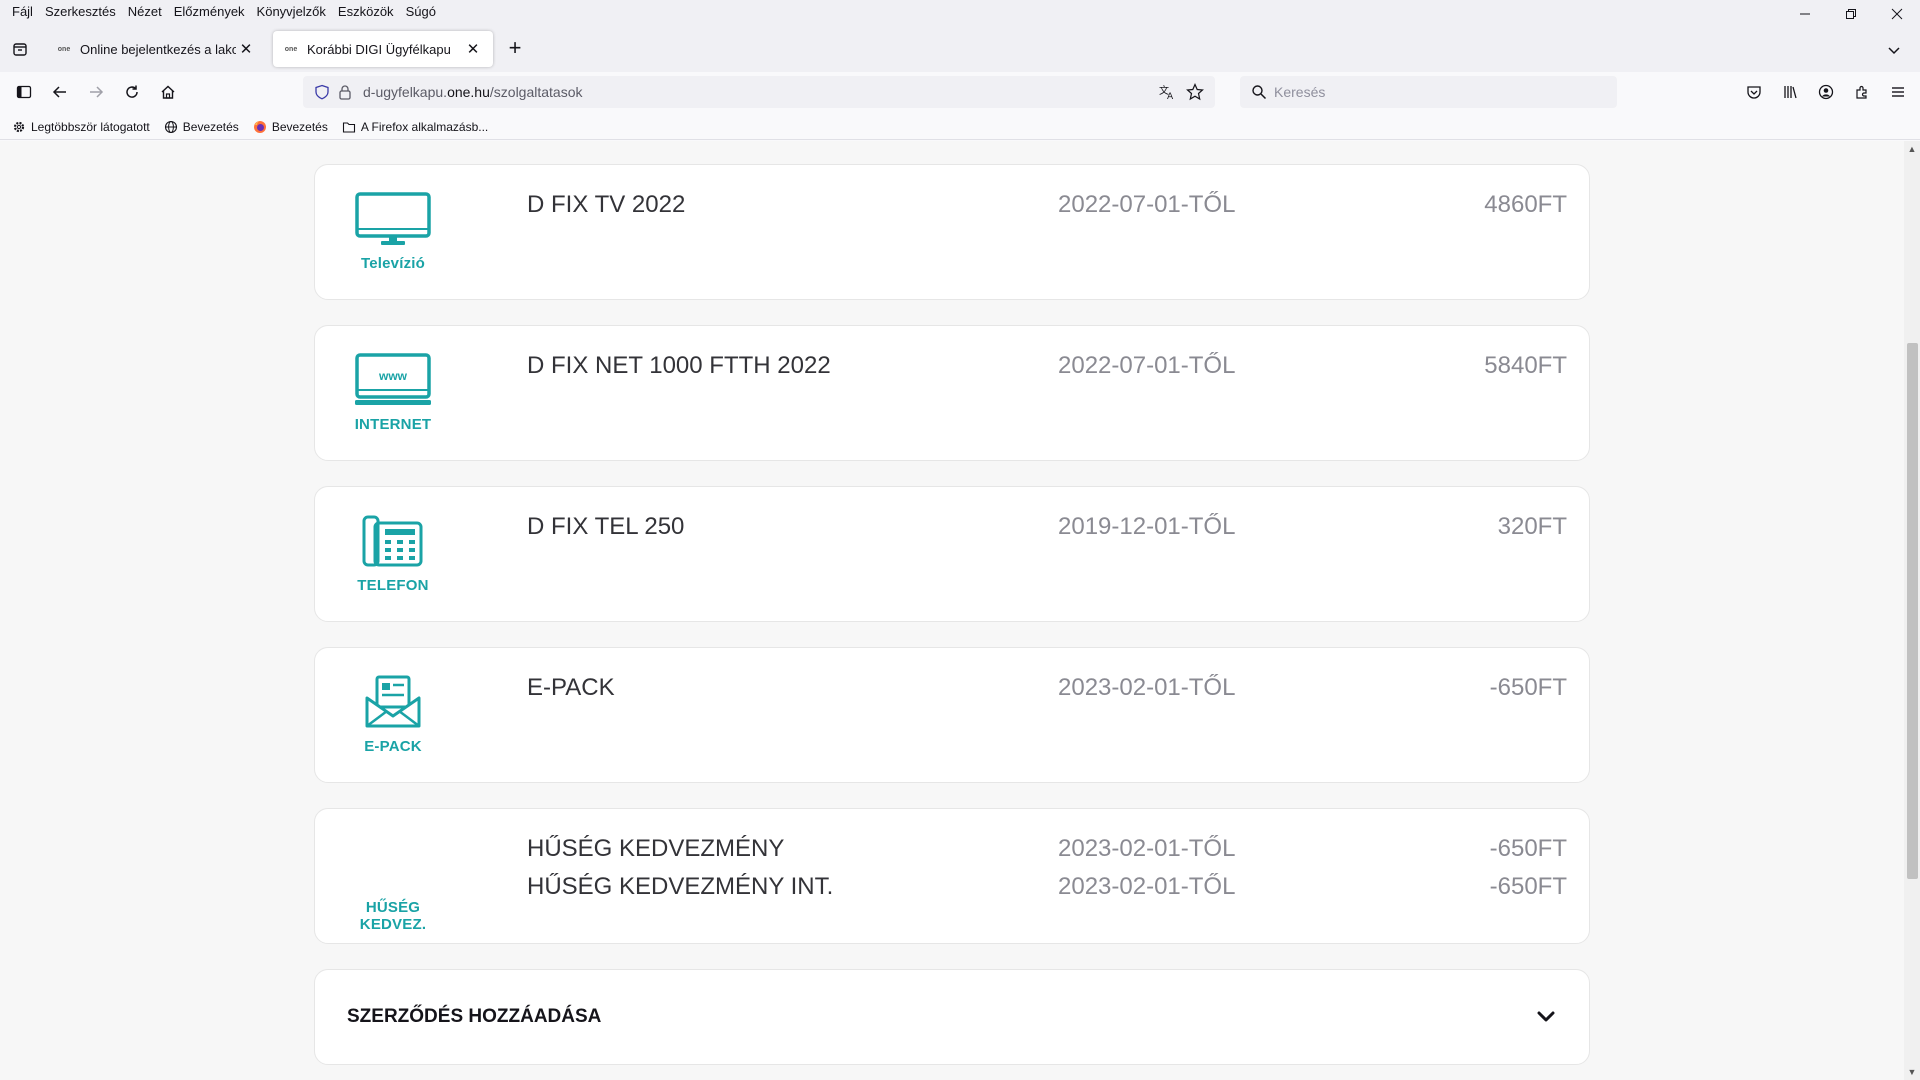 This screenshot has height=1080, width=1920. I want to click on menu-bookmarks: Könyvjelzők, so click(291, 12).